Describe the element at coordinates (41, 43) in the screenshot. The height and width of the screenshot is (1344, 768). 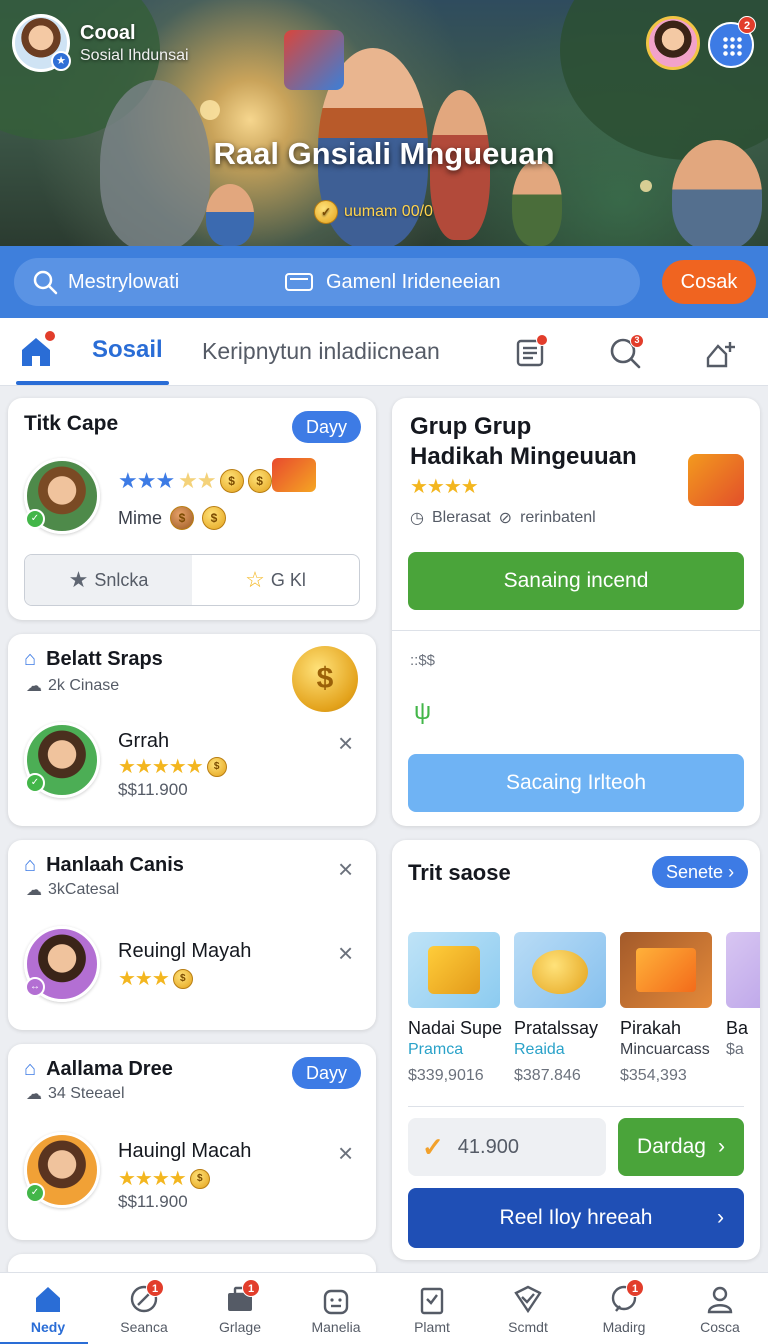
I see `avatar: ★` at that location.